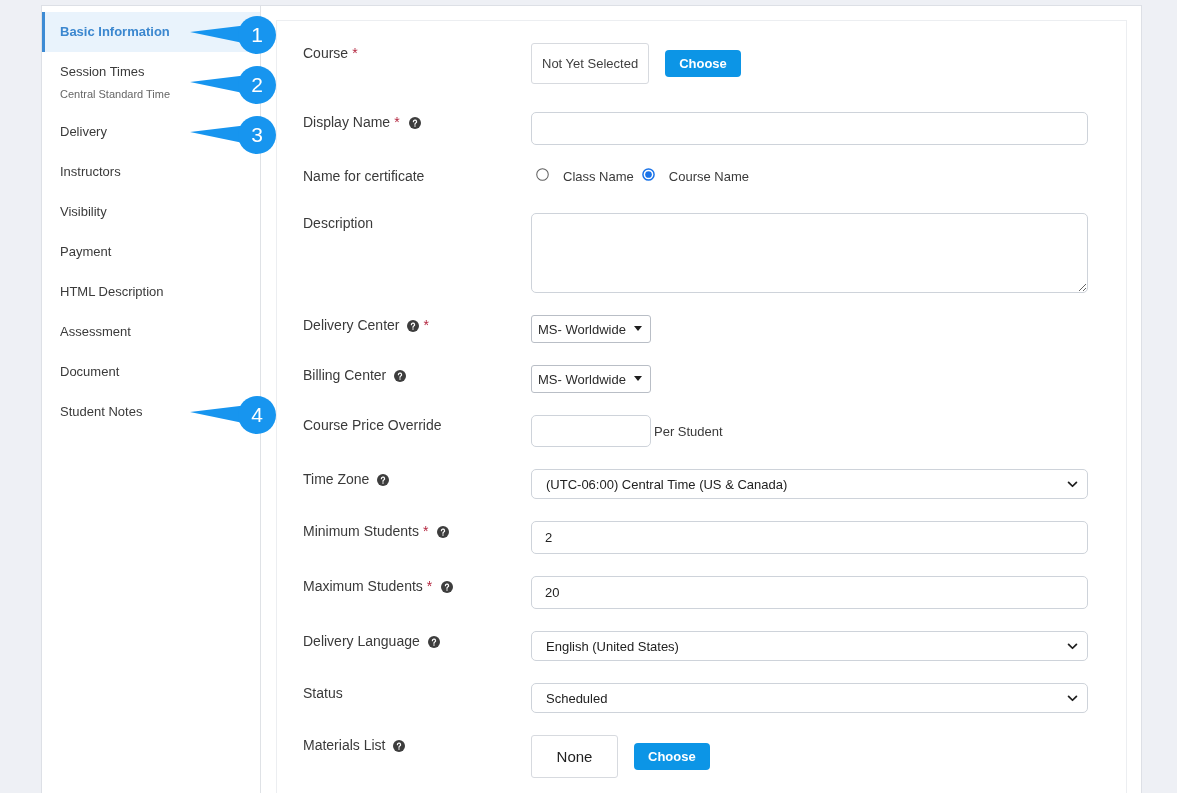 This screenshot has width=1177, height=793. What do you see at coordinates (94, 412) in the screenshot?
I see `sidebar-item: Student Notes` at bounding box center [94, 412].